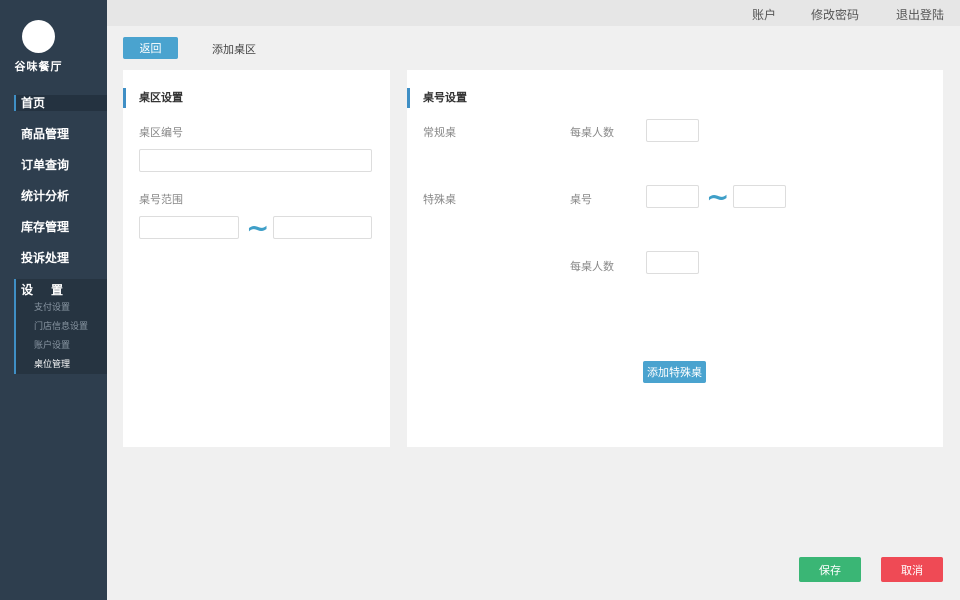  I want to click on back-button: 返回, so click(150, 48).